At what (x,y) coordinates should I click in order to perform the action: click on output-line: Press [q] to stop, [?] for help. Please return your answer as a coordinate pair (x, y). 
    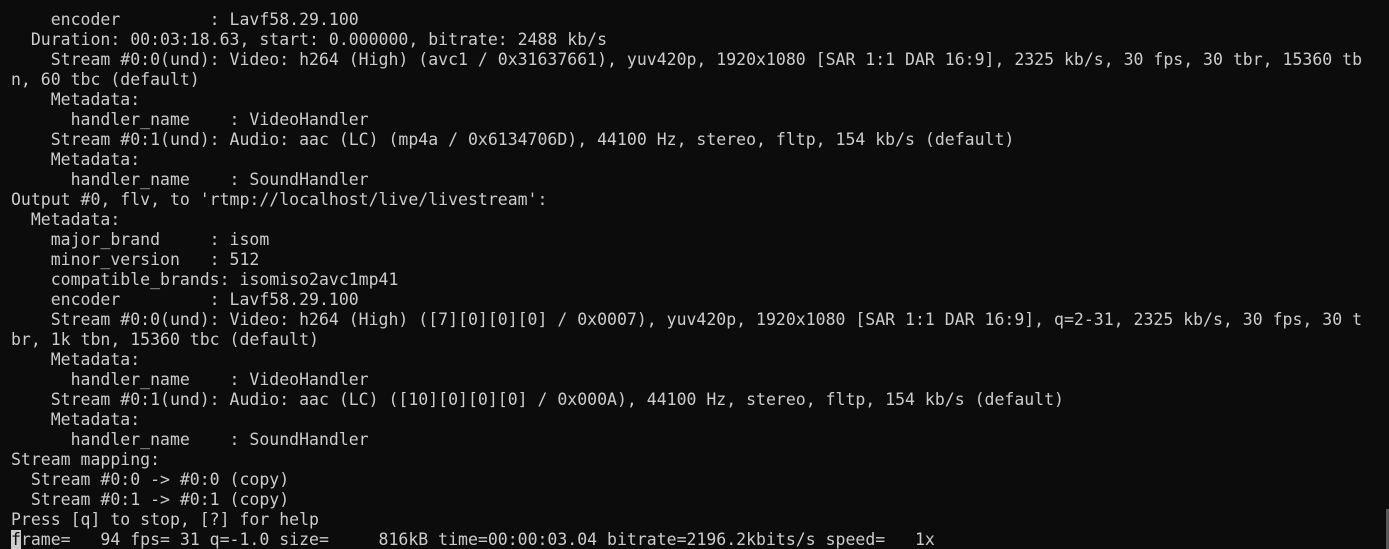
    Looking at the image, I should click on (165, 519).